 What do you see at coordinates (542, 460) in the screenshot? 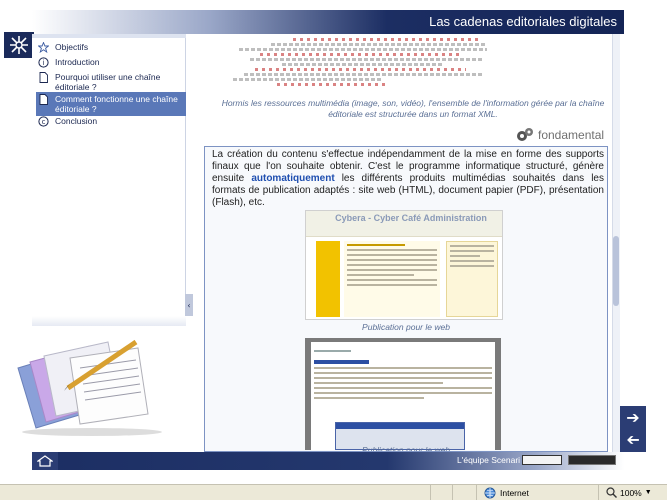
I see `creative-commons-badge` at bounding box center [542, 460].